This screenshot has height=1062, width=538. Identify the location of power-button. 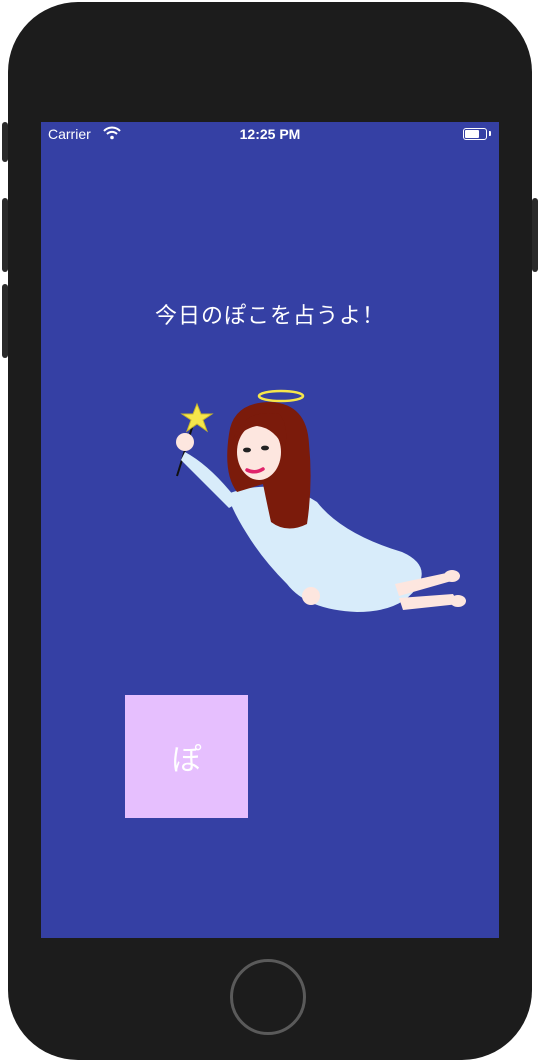
(535, 235).